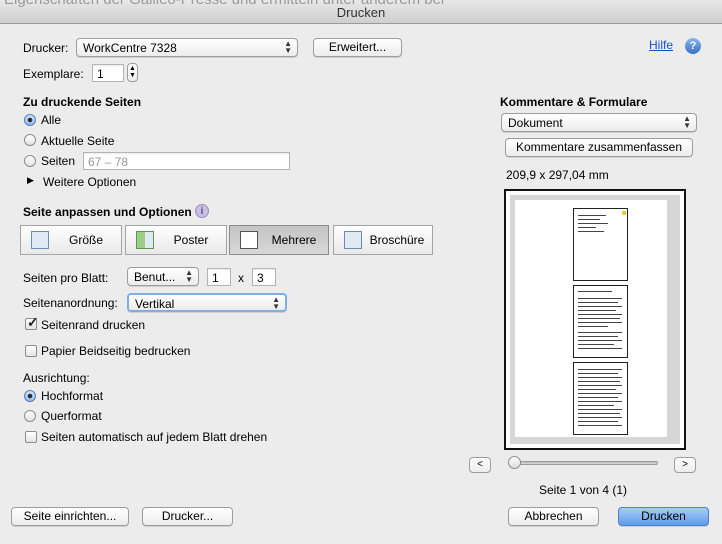 This screenshot has width=722, height=544. Describe the element at coordinates (56, 378) in the screenshot. I see `orientation-label: Ausrichtung:` at that location.